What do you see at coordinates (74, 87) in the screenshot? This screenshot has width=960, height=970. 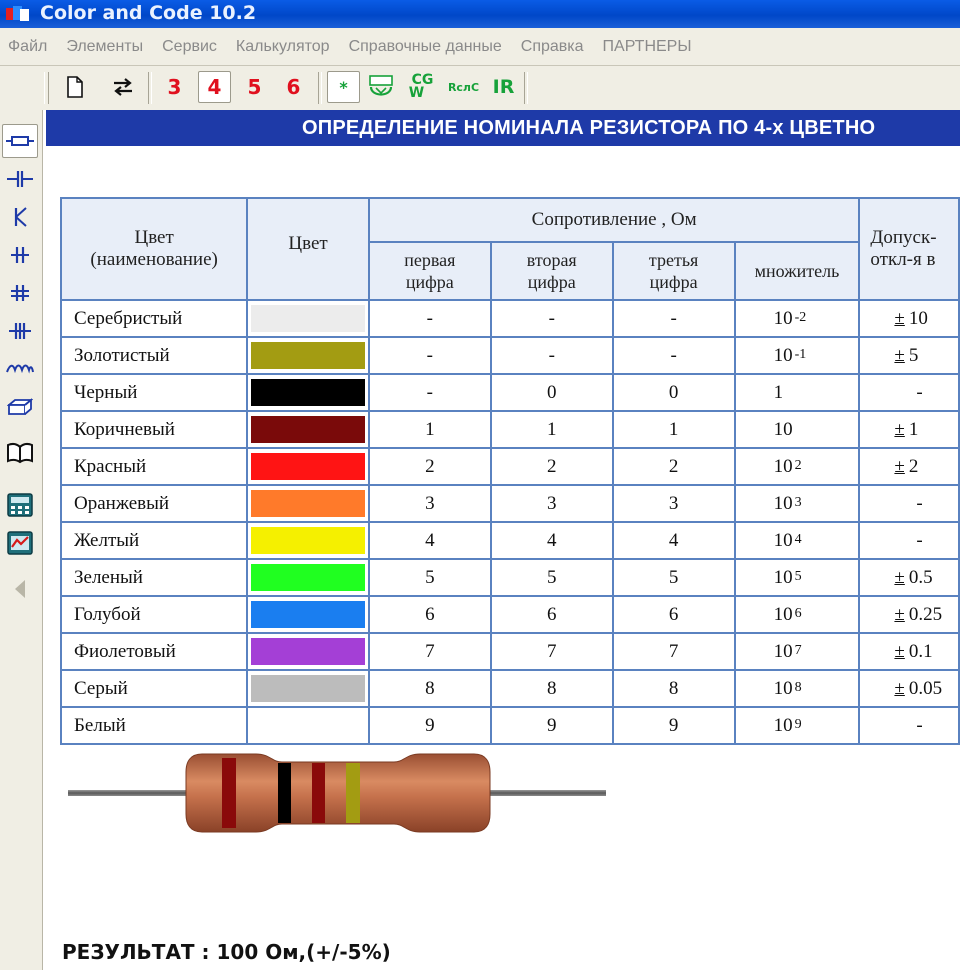 I see `new-document-button` at bounding box center [74, 87].